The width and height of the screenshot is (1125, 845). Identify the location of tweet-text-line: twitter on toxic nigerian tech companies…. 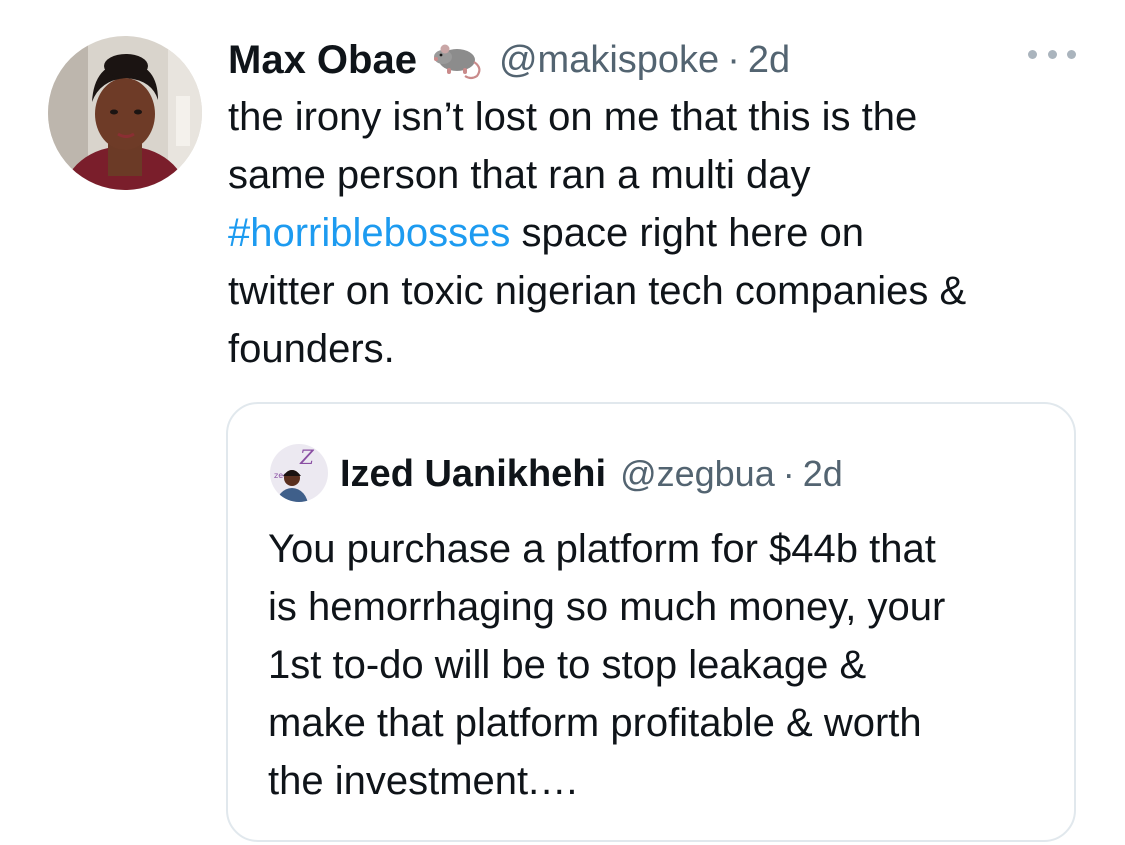
(597, 291).